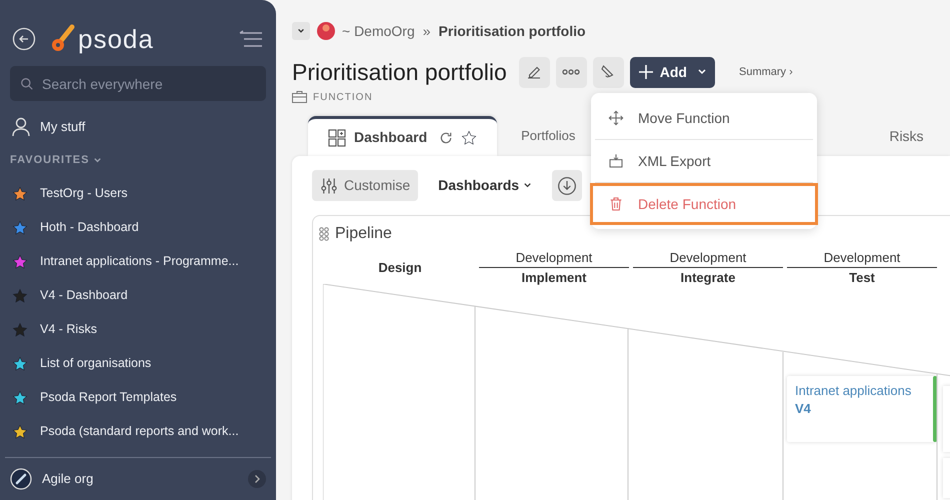 The image size is (950, 500). I want to click on chevron-right-icon, so click(257, 479).